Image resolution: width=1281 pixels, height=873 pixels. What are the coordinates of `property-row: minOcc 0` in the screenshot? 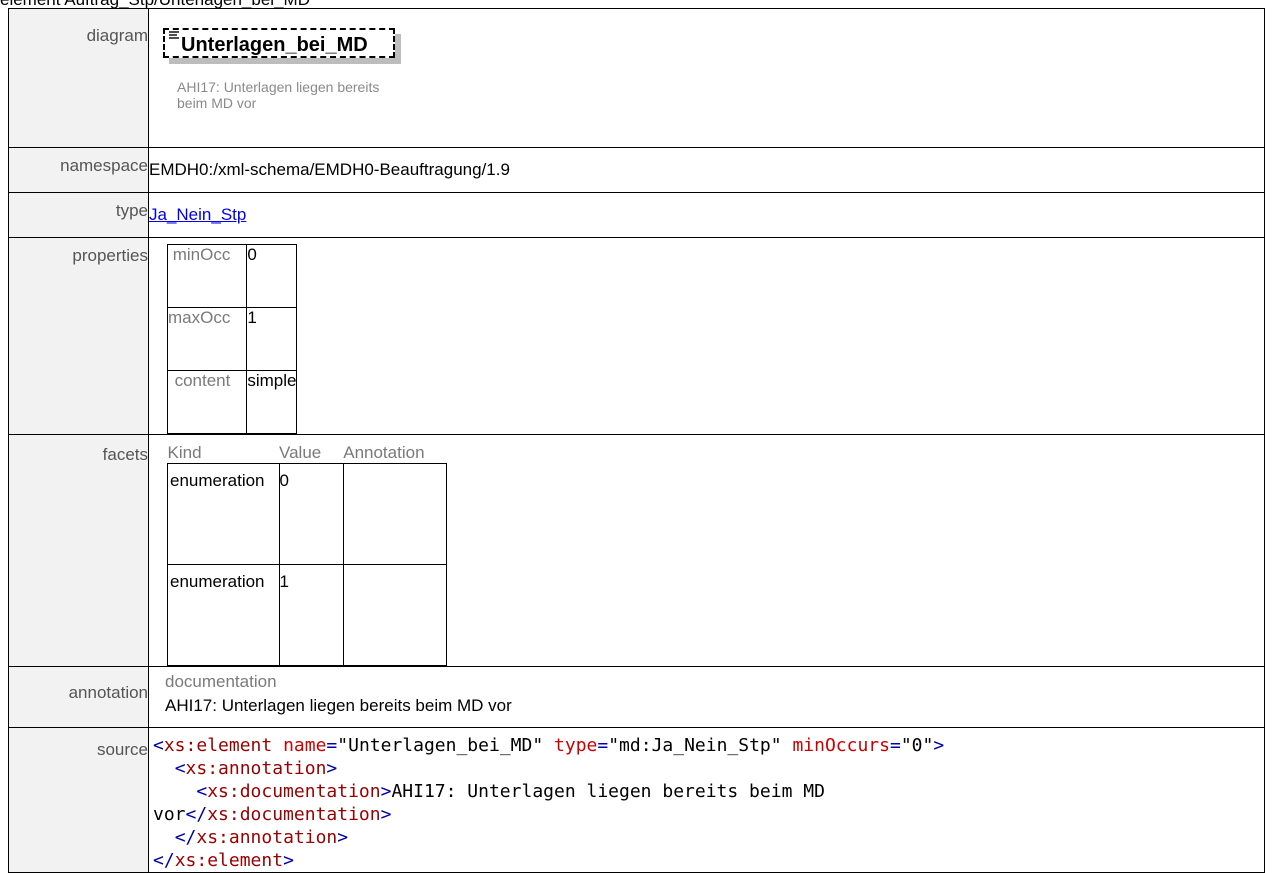 It's located at (232, 276).